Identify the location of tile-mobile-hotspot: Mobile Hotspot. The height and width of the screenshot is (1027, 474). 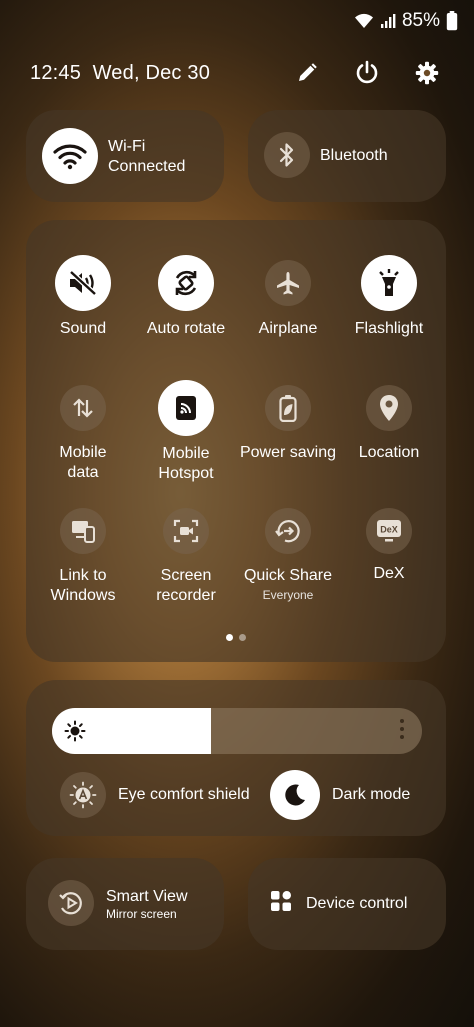
(186, 432).